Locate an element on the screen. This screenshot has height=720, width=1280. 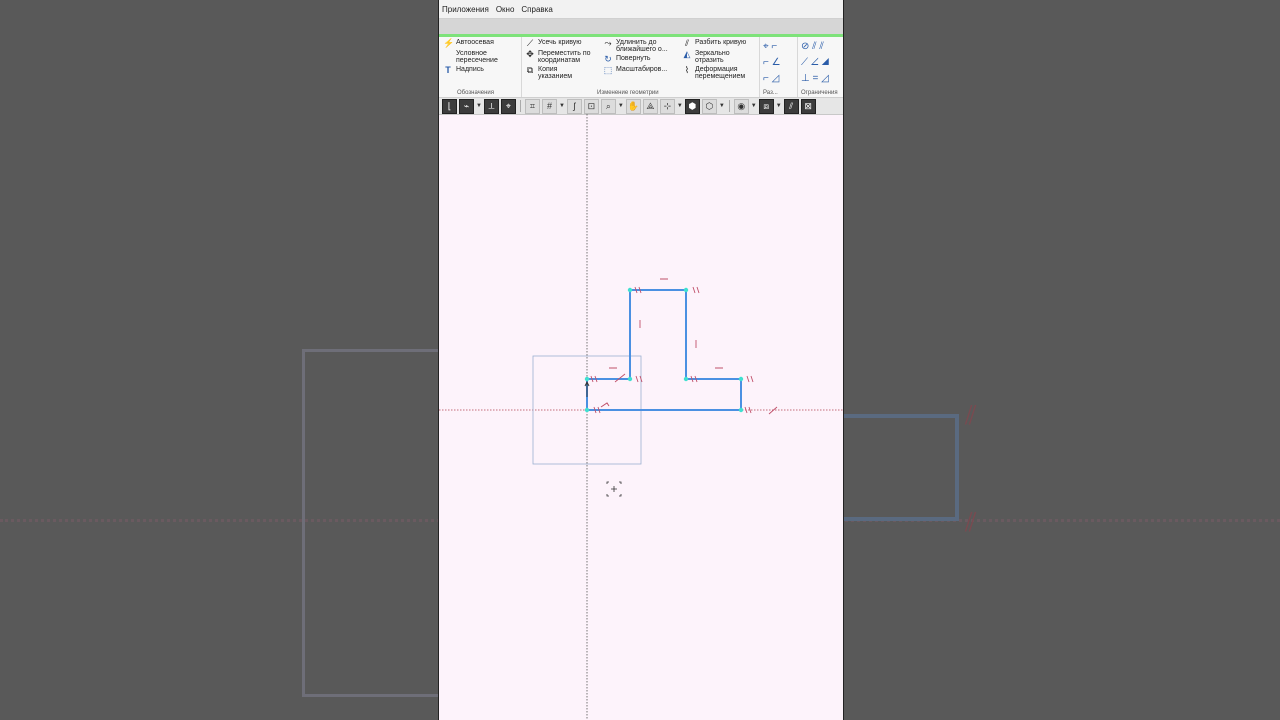
pan-icon: ✋ is located at coordinates (633, 106).